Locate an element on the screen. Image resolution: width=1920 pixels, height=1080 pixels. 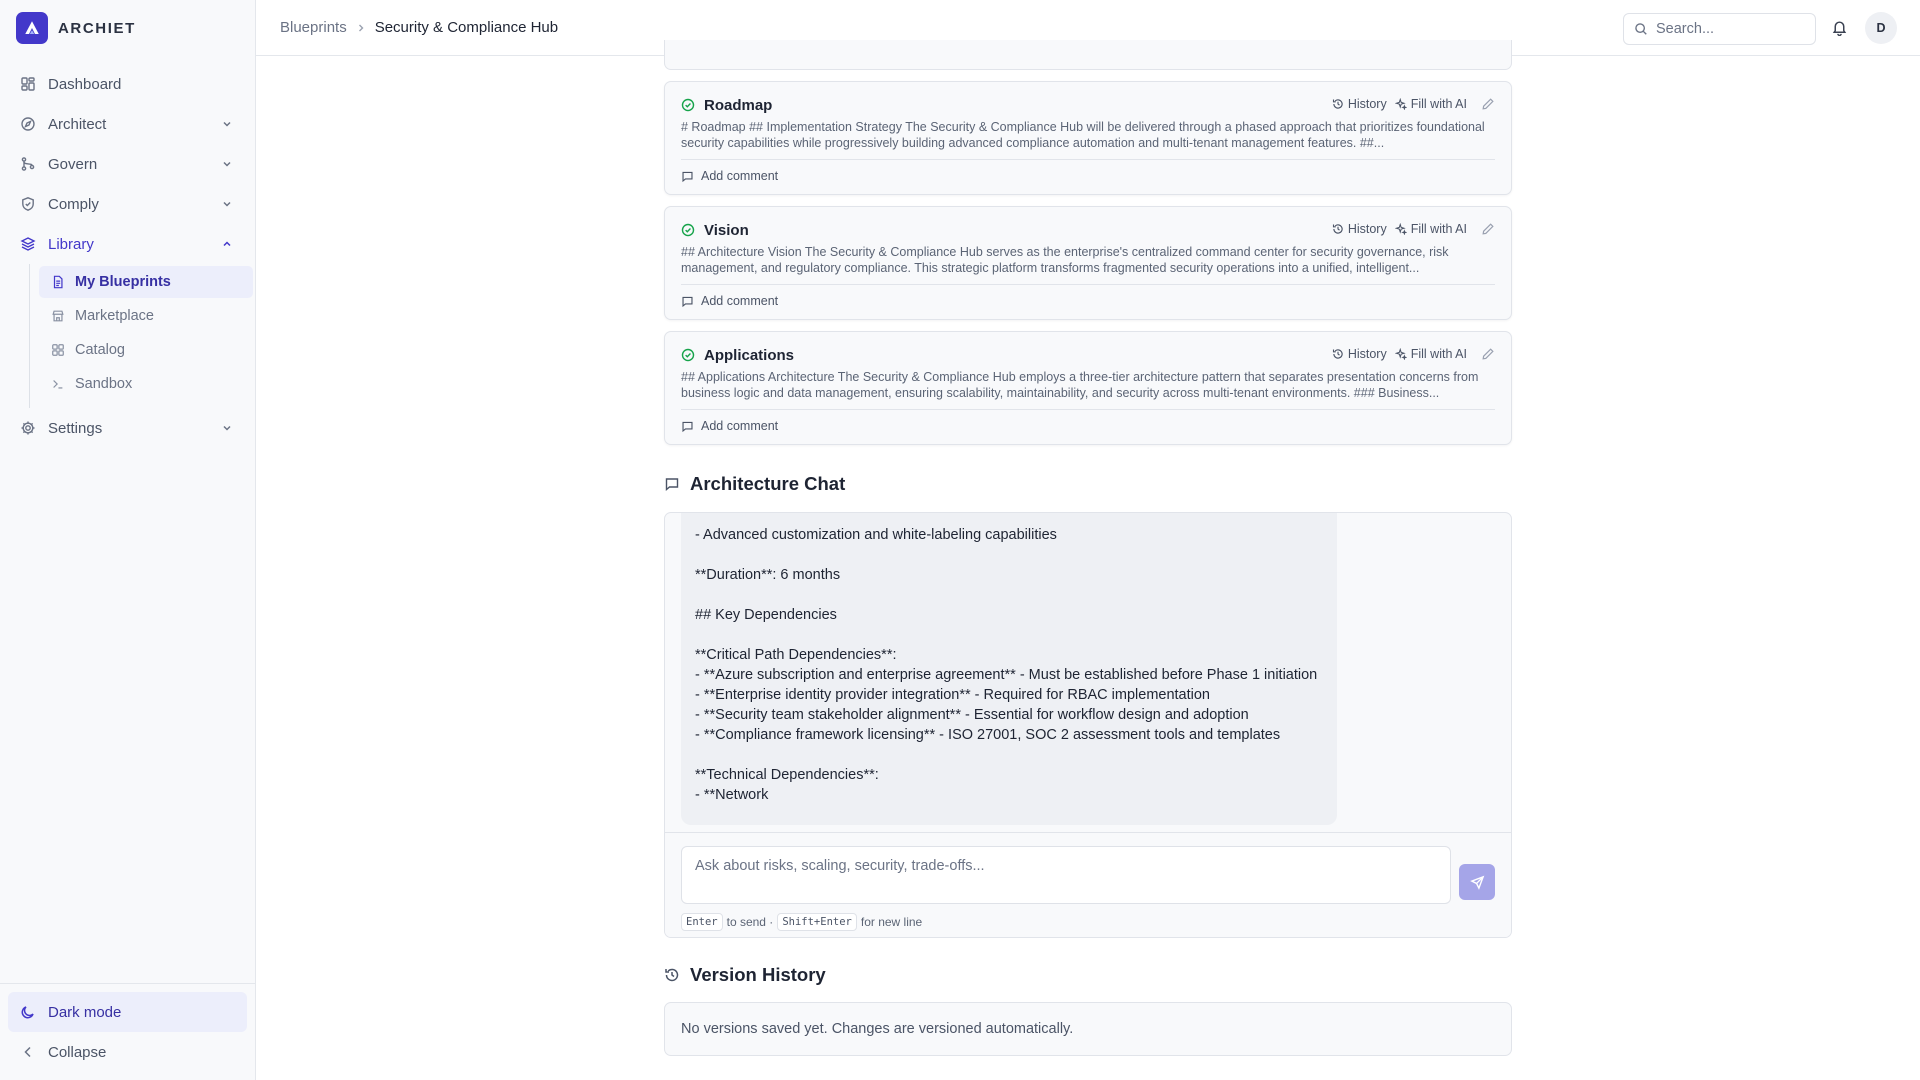
sidebar-footer: Dark mode Collapse is located at coordinates (127, 1031).